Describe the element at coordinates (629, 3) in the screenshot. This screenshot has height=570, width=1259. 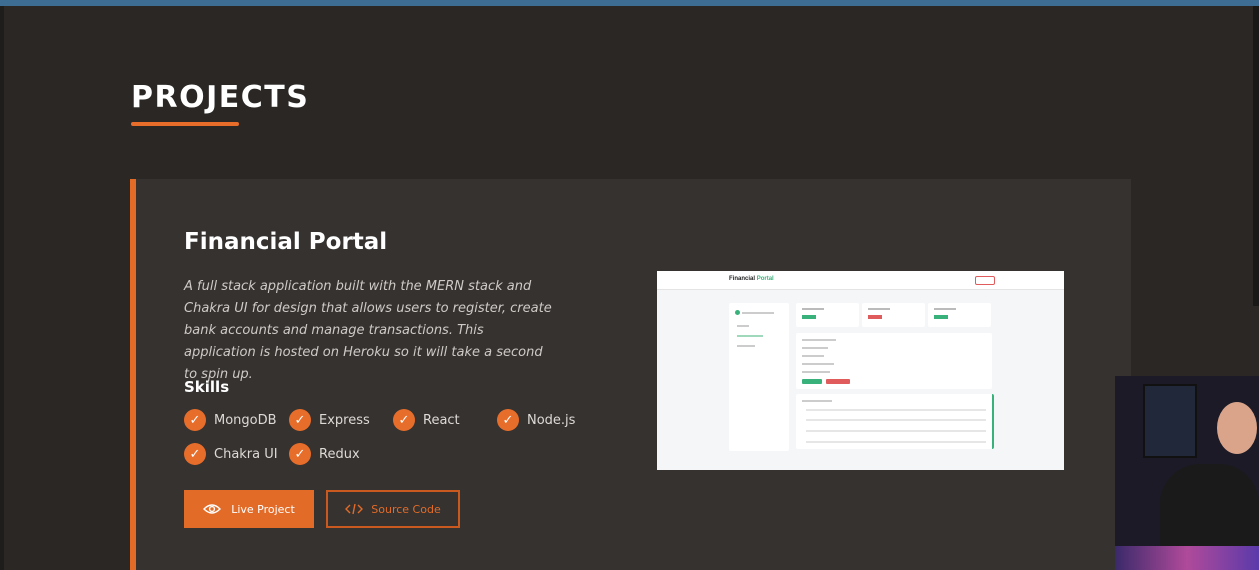
I see `browser-top-bar` at that location.